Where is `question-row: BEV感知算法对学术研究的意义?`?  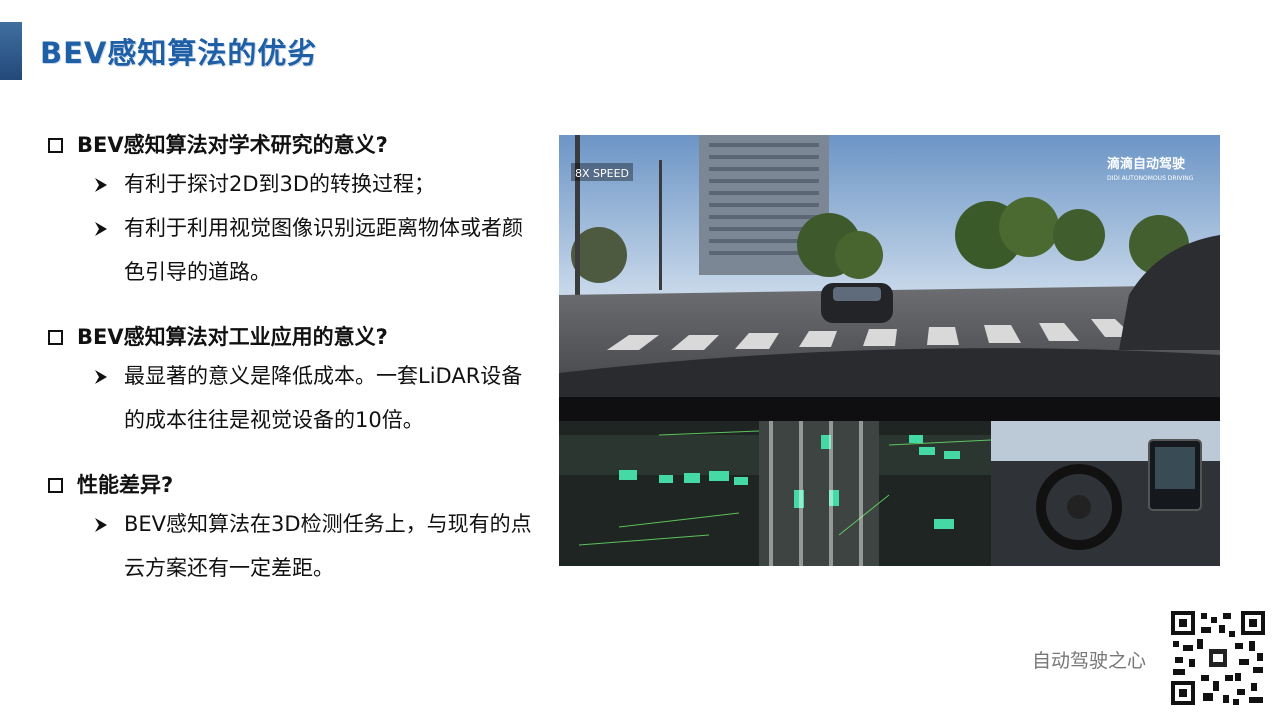 question-row: BEV感知算法对学术研究的意义? is located at coordinates (298, 144).